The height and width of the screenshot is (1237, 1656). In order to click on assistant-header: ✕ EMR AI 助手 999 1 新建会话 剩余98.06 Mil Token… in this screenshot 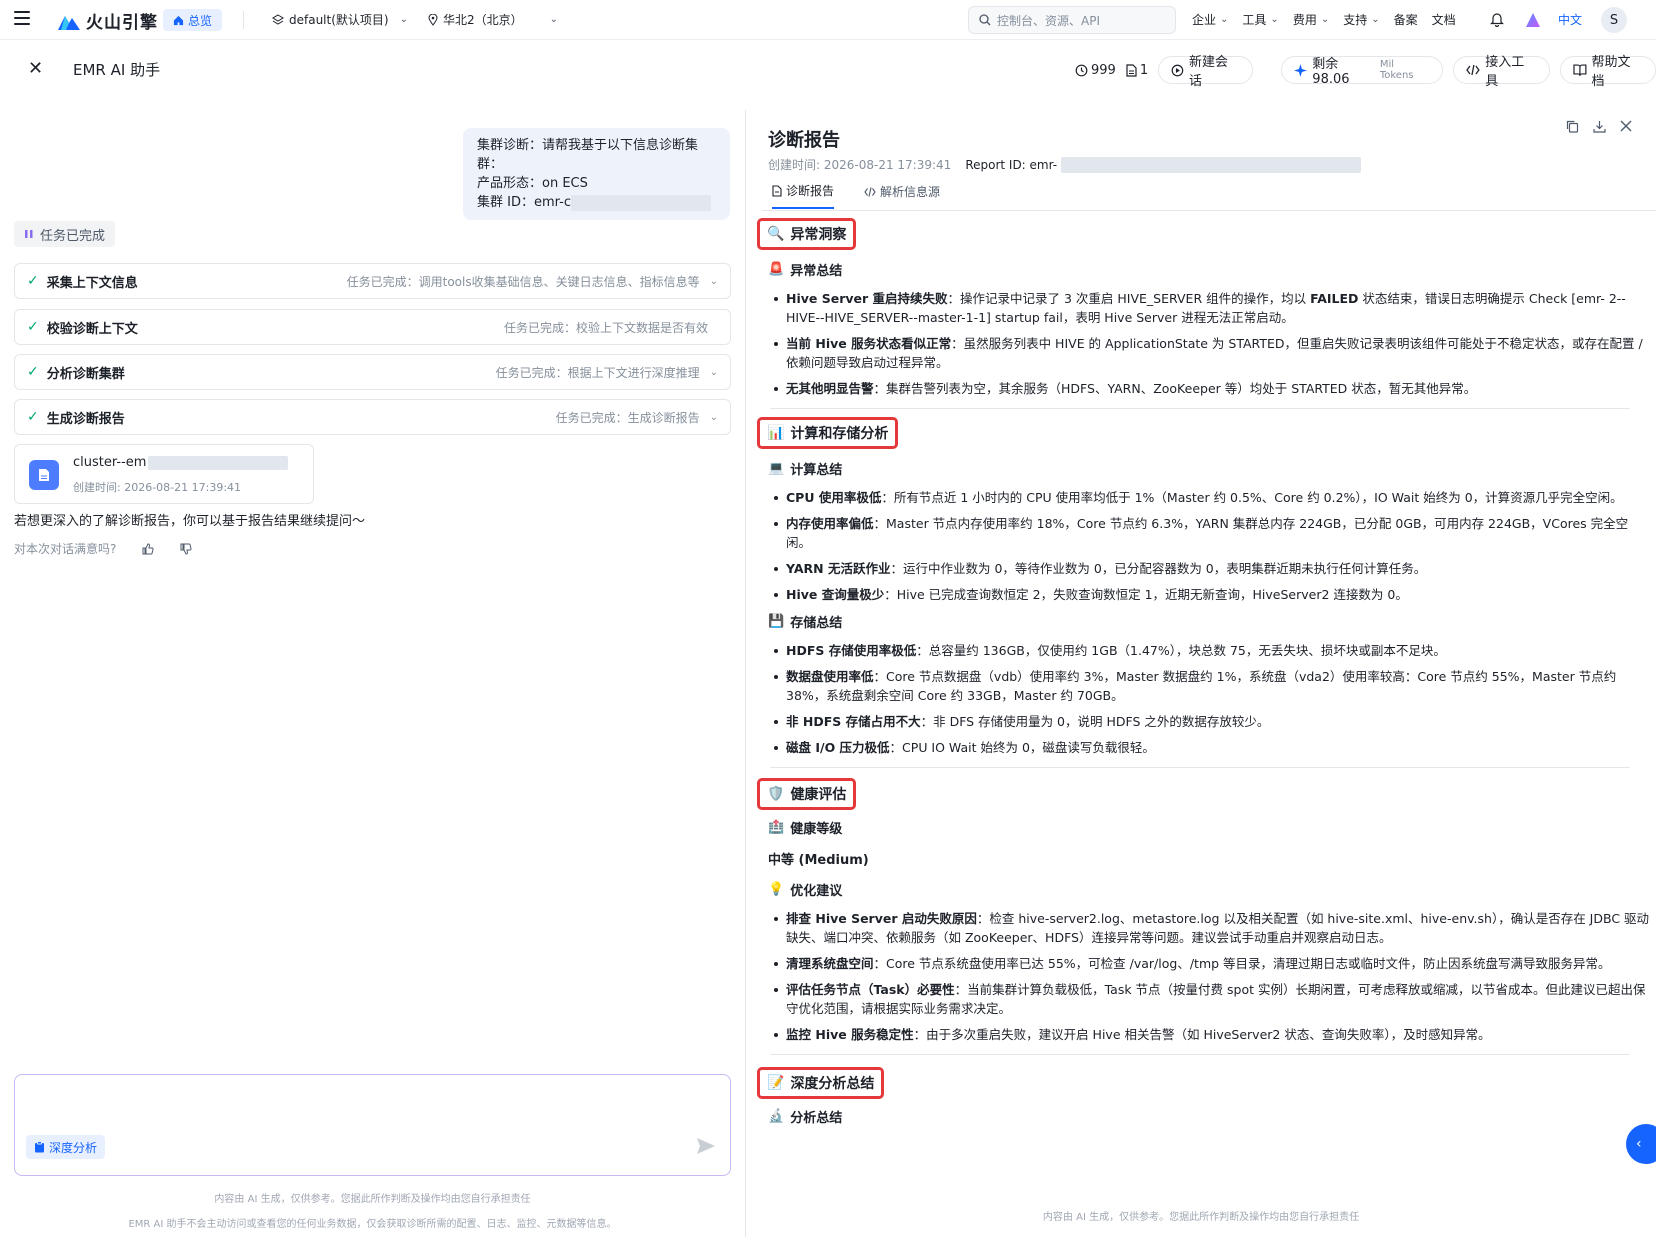, I will do `click(828, 70)`.